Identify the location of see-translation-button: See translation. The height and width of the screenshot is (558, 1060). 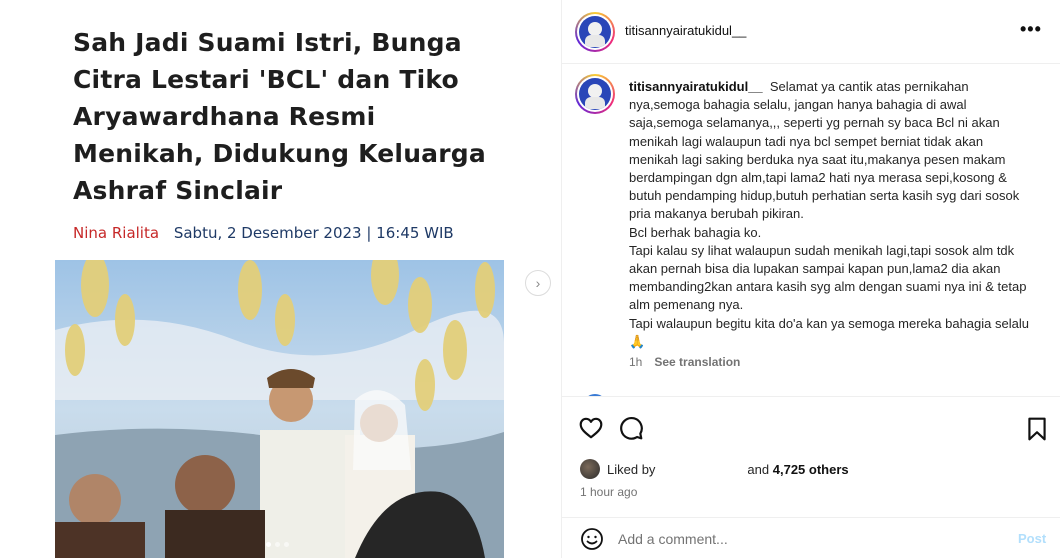
(697, 362).